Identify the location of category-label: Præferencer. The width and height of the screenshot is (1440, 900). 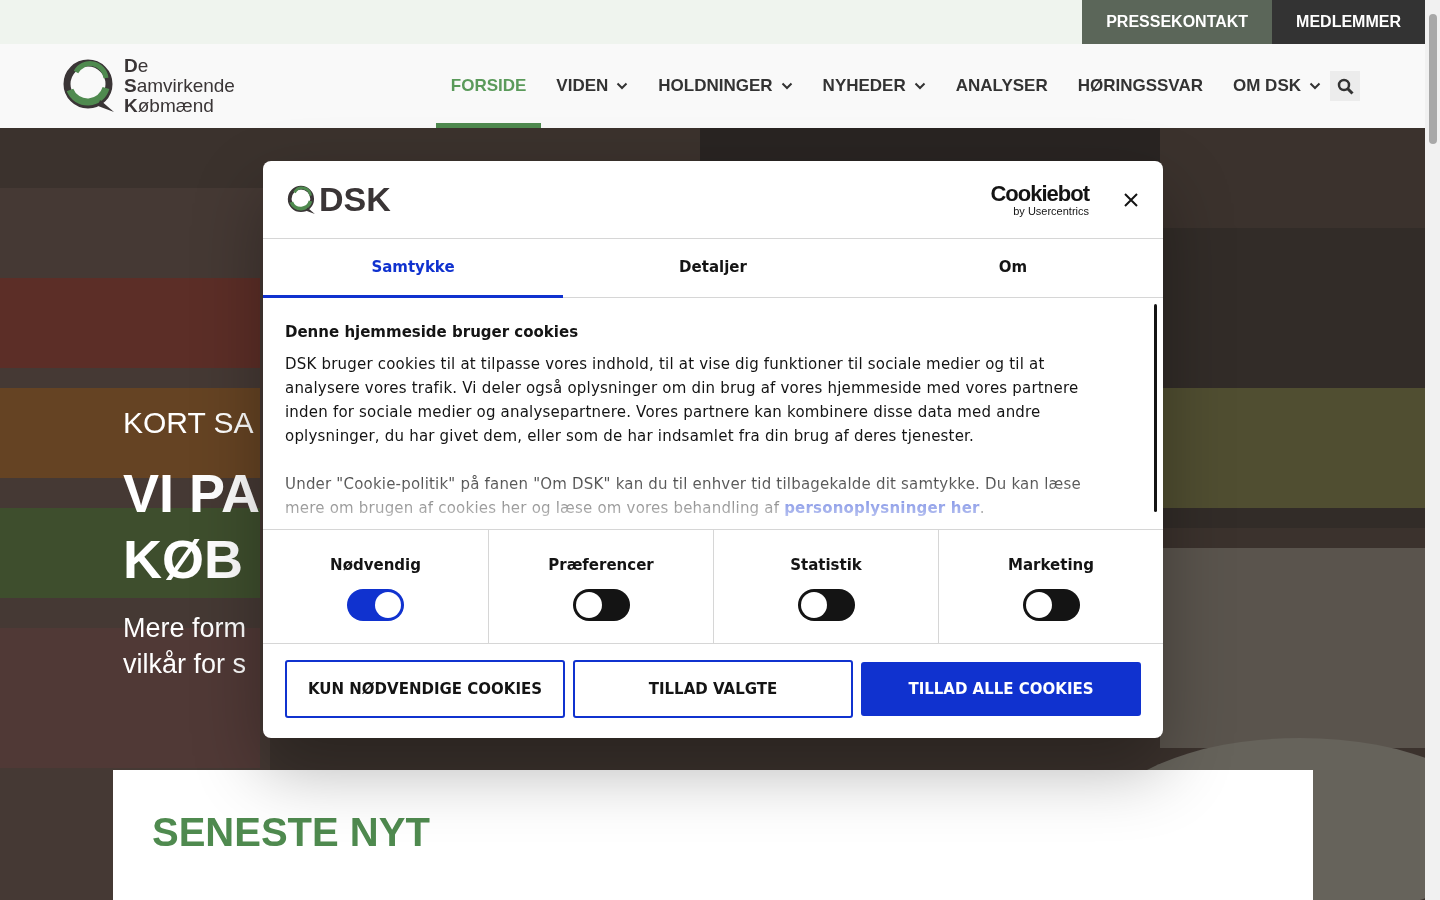
(601, 565).